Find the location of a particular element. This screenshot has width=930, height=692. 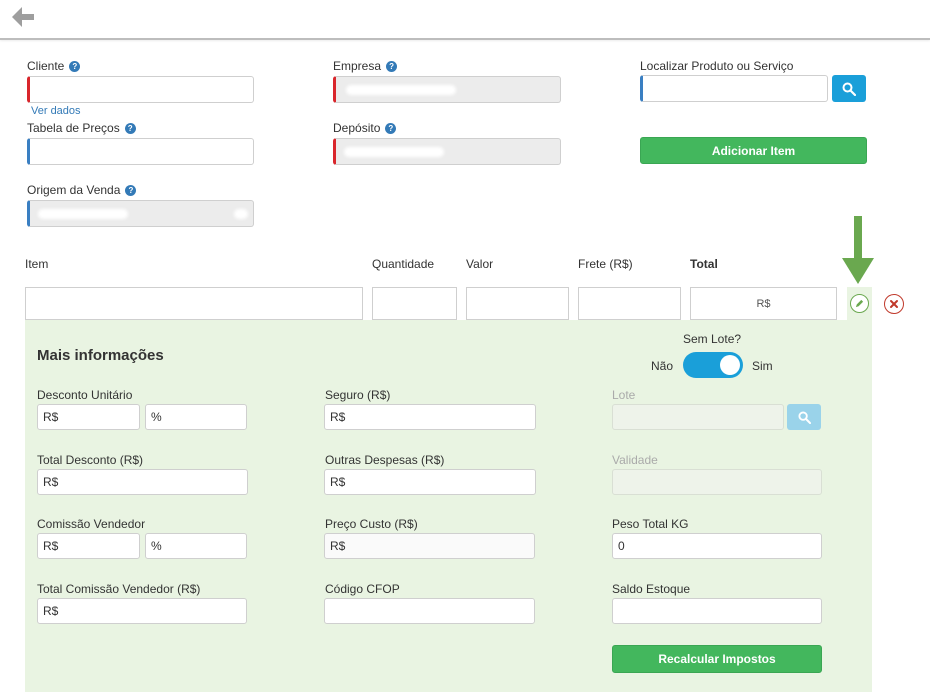

desconto-unitario-currency-input: R$ is located at coordinates (88, 417).